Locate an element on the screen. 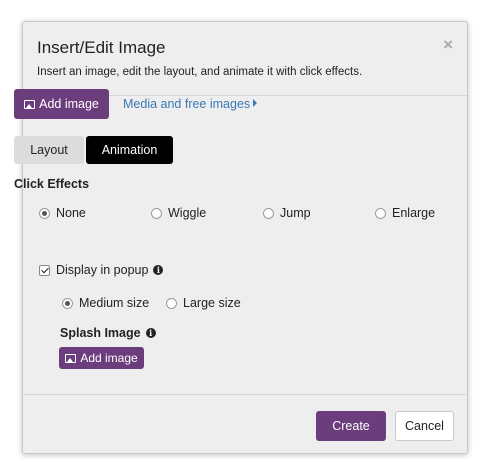  splash-image-title: Splash Image i is located at coordinates (108, 333).